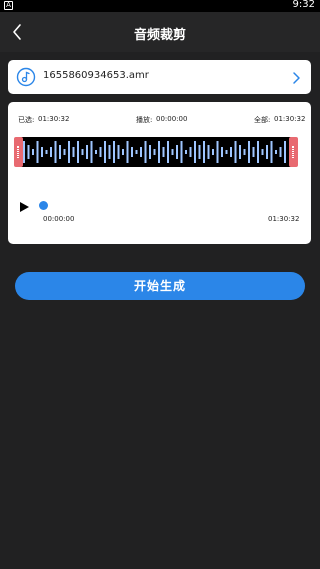 The height and width of the screenshot is (569, 320). Describe the element at coordinates (303, 5) in the screenshot. I see `status-time: 9:32` at that location.